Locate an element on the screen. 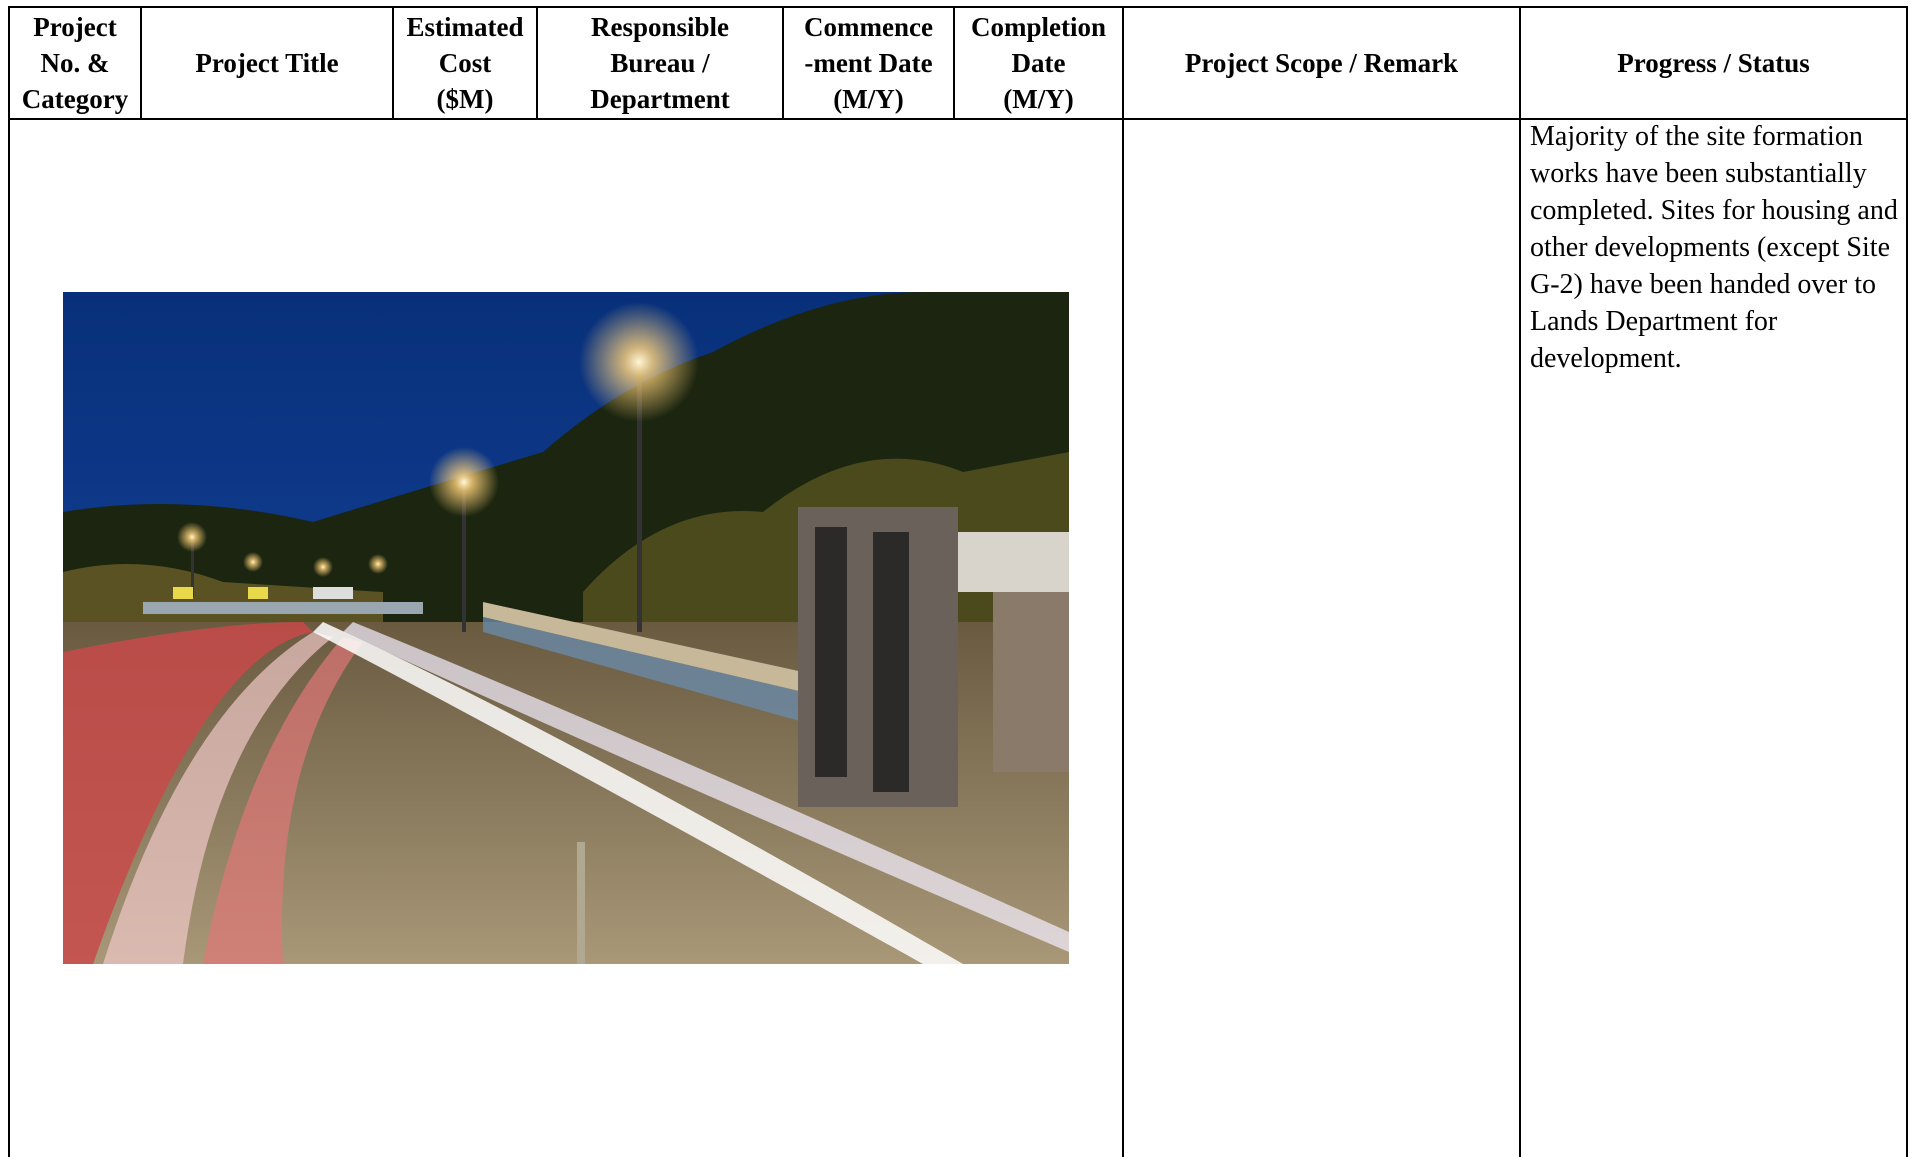 The width and height of the screenshot is (1915, 1157). header-responsible-department: Responsible Bureau / Department is located at coordinates (660, 63).